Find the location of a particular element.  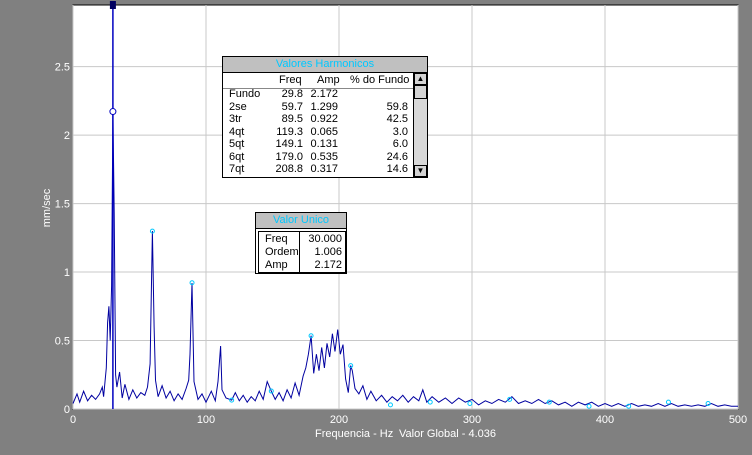

row-label-freq: Freq is located at coordinates (276, 239).